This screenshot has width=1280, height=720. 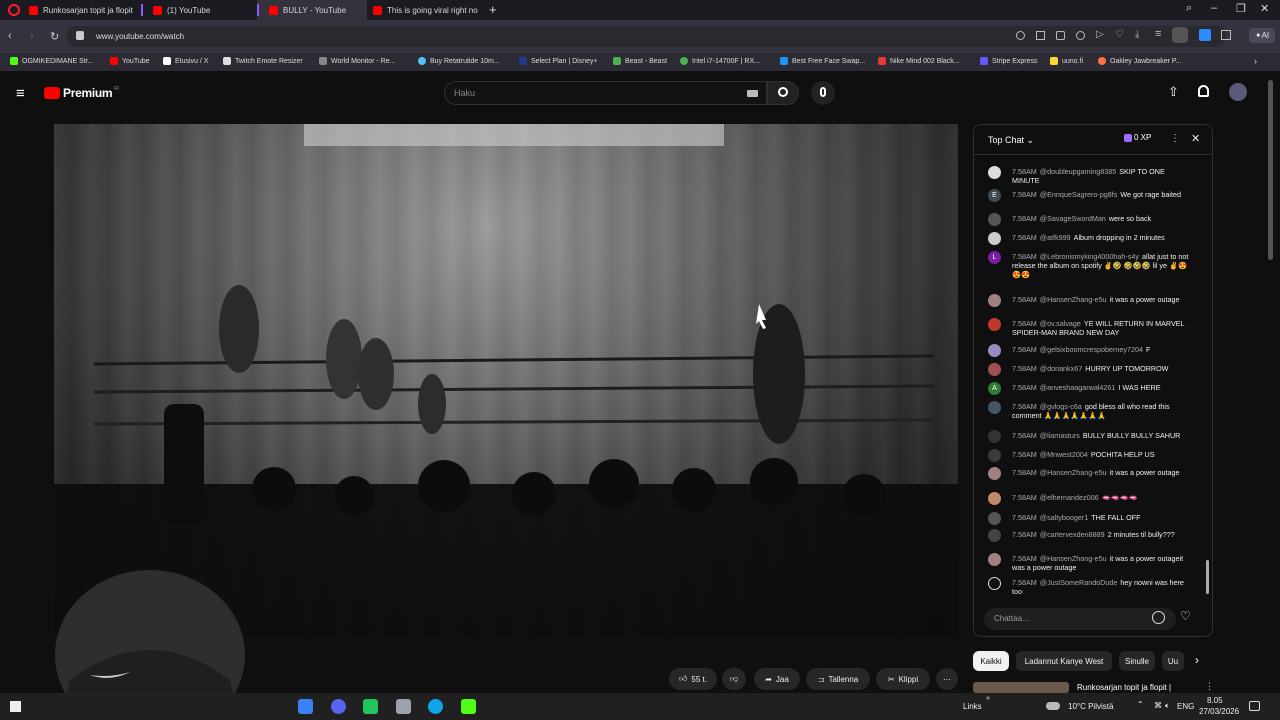 I want to click on bookmark-4: Twitch Emote Resizer, so click(x=263, y=61).